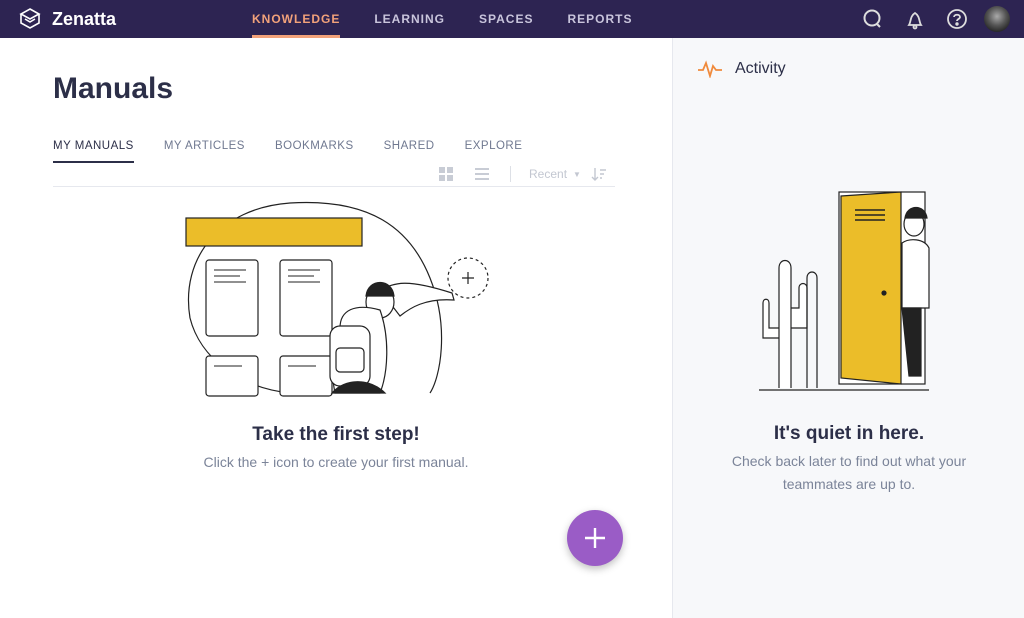  I want to click on toolbar-divider, so click(510, 174).